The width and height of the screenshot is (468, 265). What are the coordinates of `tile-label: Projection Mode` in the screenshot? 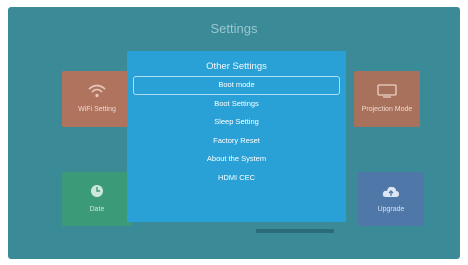 It's located at (387, 109).